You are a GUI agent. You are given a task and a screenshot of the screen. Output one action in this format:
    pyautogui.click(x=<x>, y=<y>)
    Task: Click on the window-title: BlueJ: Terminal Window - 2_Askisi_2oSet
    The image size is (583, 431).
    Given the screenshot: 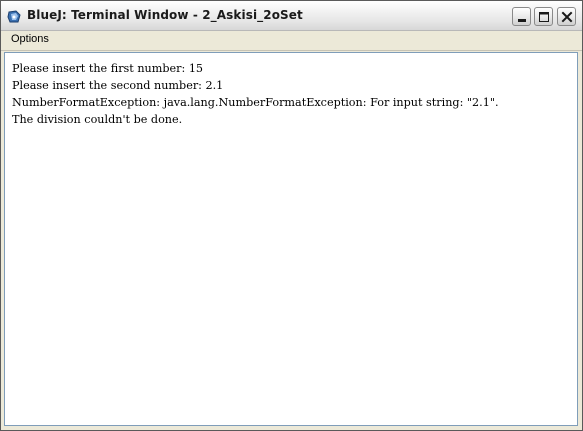 What is the action you would take?
    pyautogui.click(x=165, y=15)
    